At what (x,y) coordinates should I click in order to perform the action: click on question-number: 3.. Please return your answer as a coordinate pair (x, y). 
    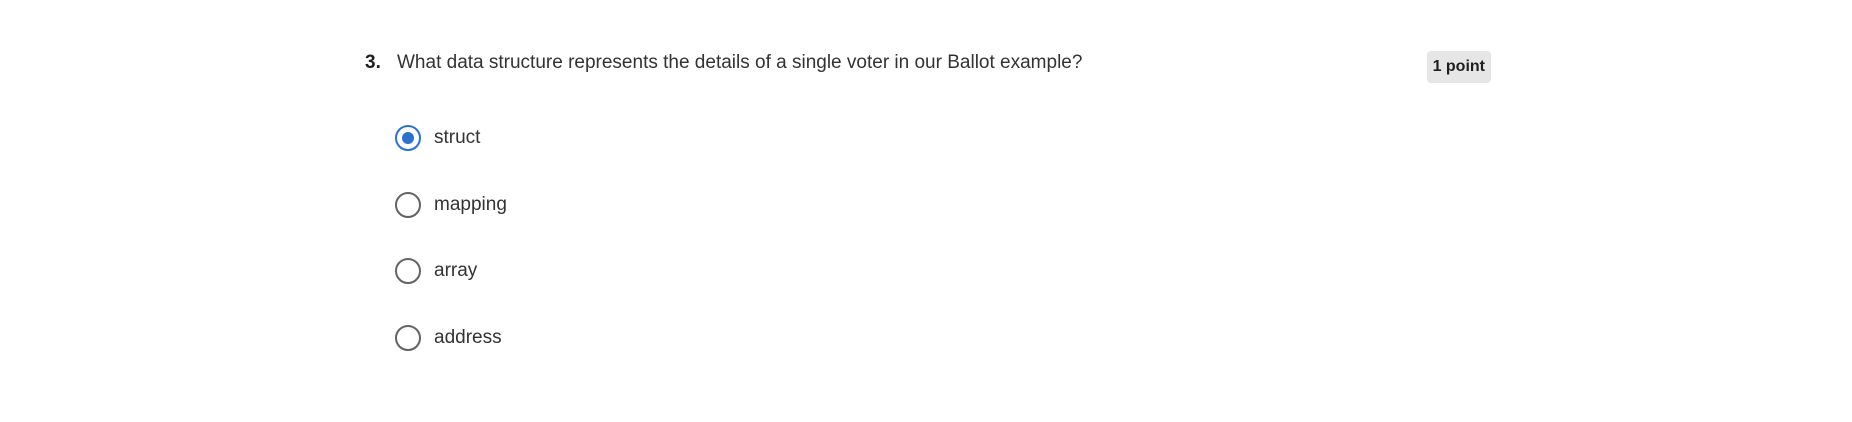
    Looking at the image, I should click on (373, 62).